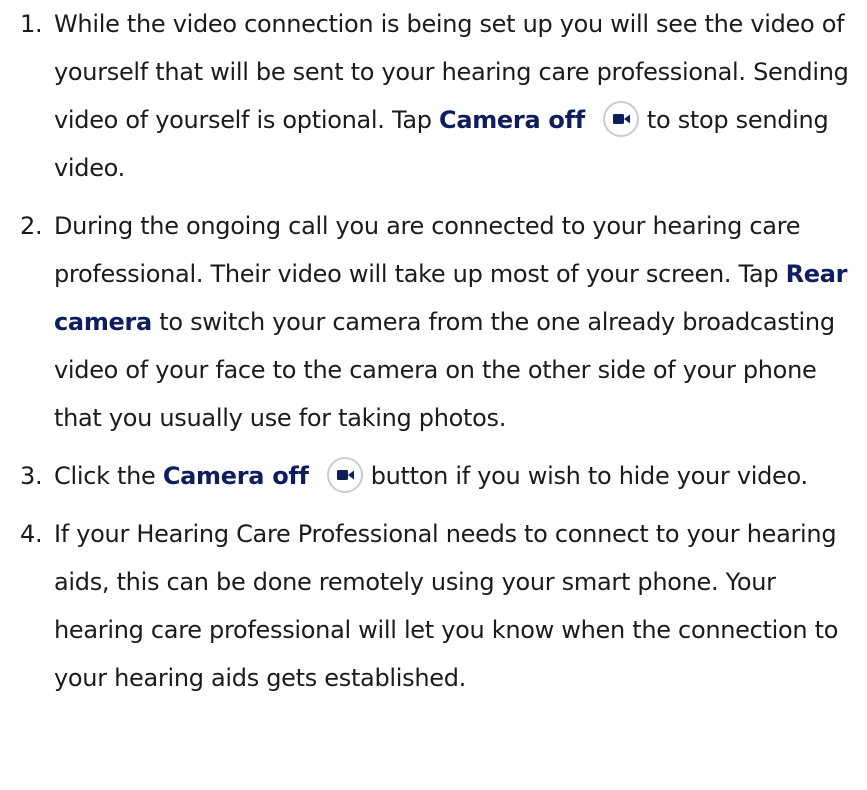  Describe the element at coordinates (31, 24) in the screenshot. I see `step-number: 1.` at that location.